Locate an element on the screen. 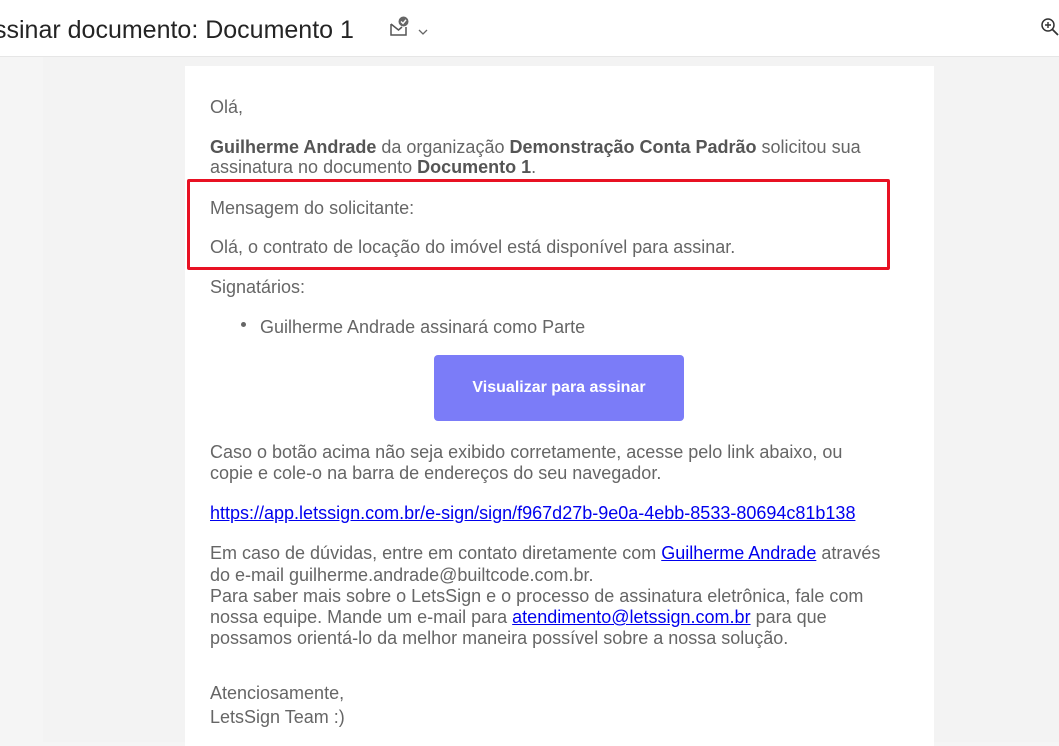 The image size is (1059, 746). contact-text: nossa equipe. Mande um e-mail para is located at coordinates (361, 617).